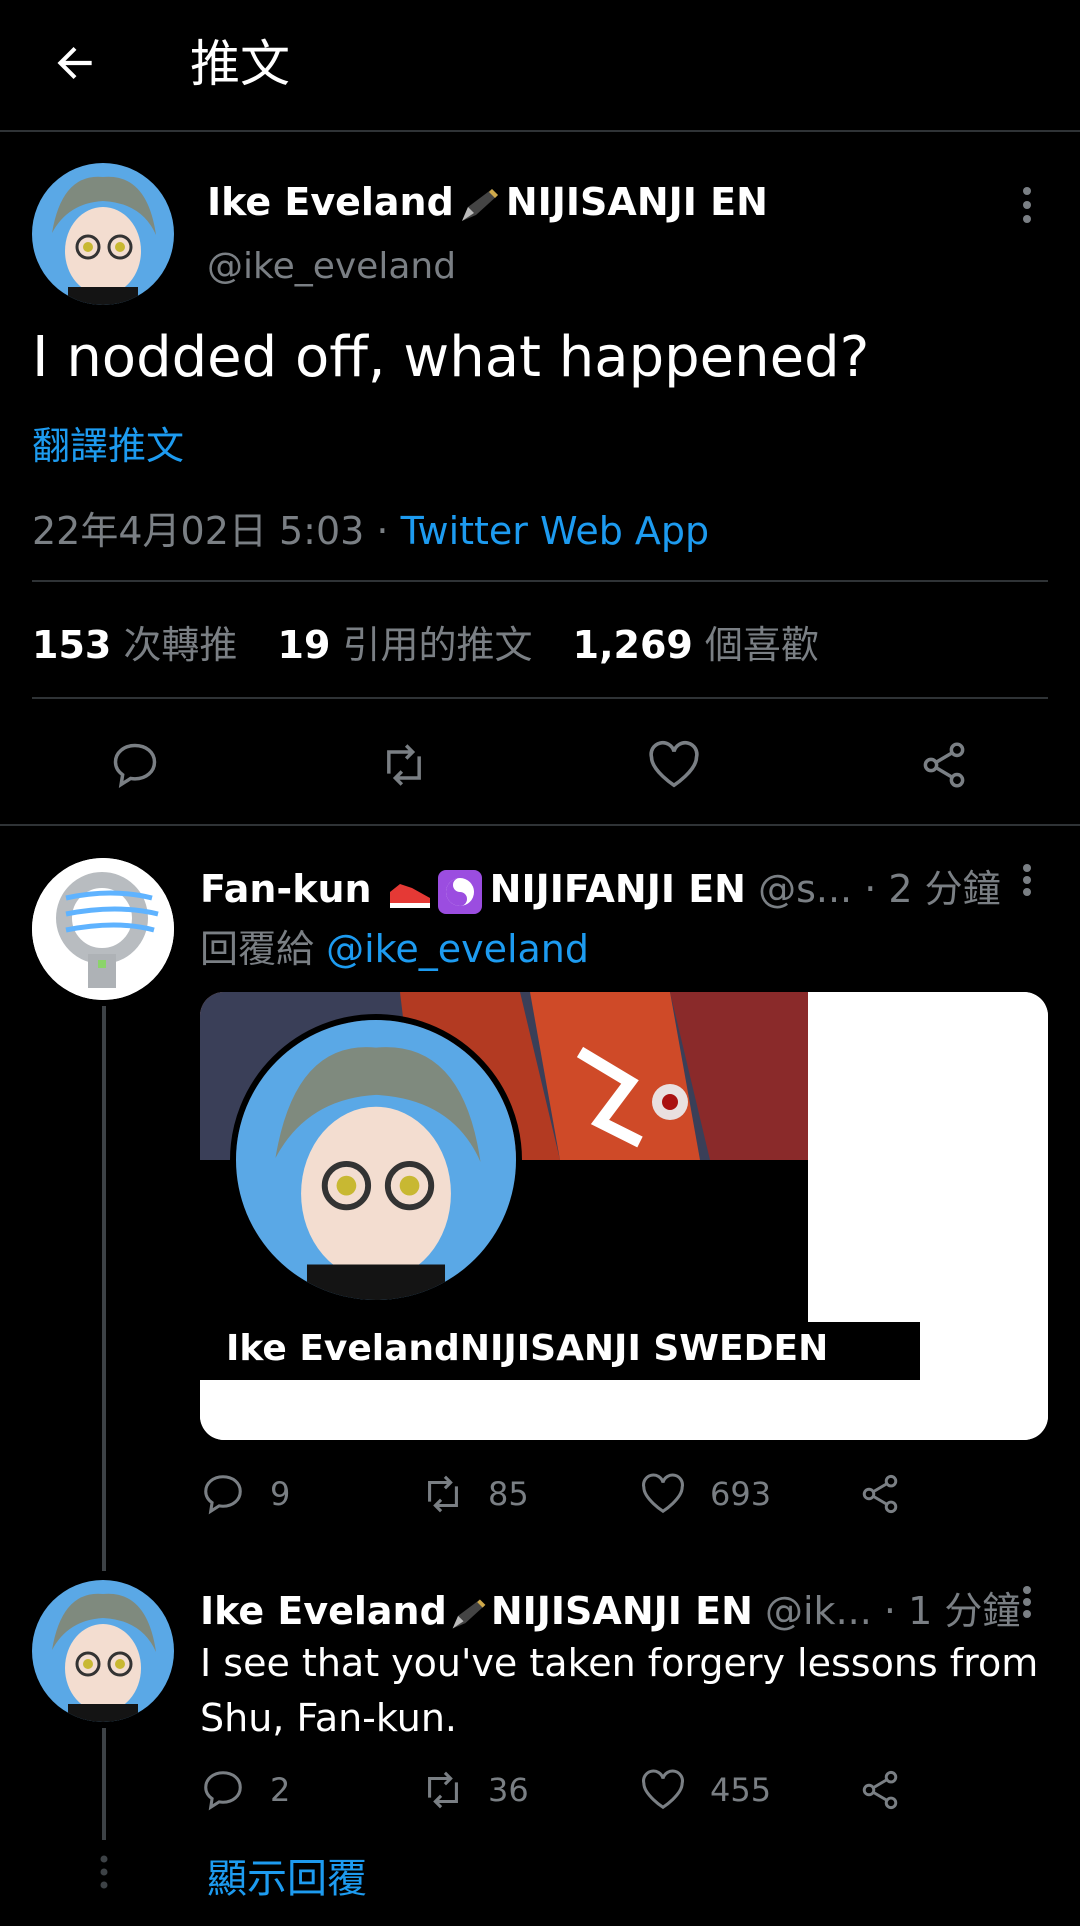 The width and height of the screenshot is (1080, 1926). I want to click on replying-to-label: 回覆給, so click(257, 949).